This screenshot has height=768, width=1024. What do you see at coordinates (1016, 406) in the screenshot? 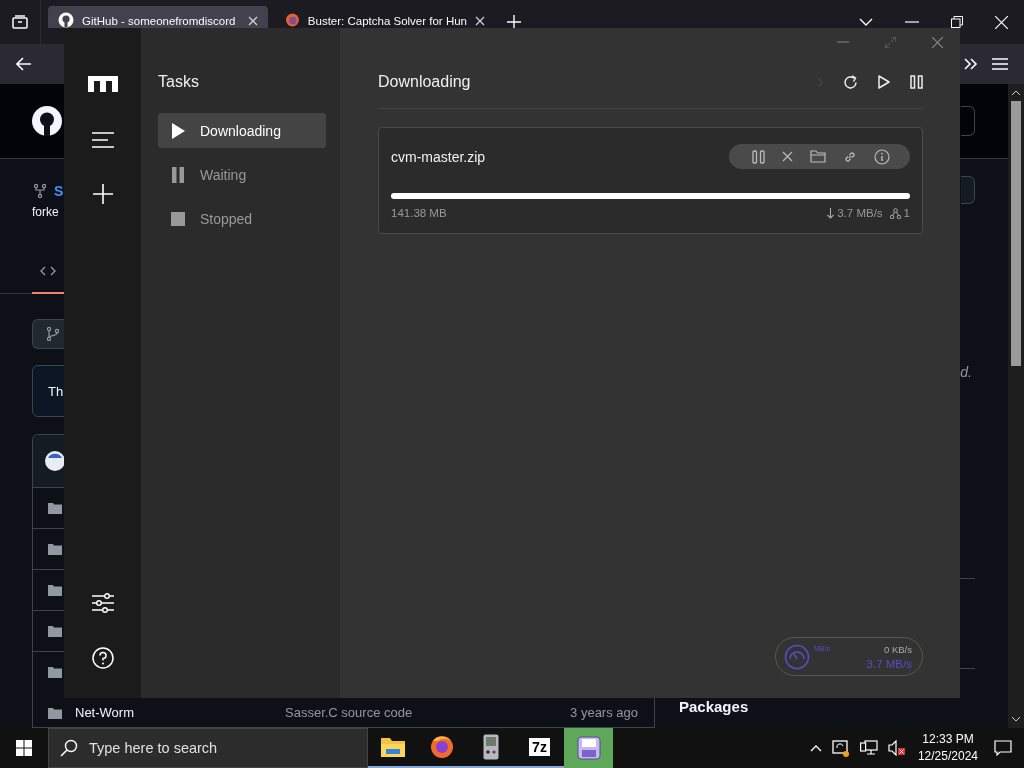
I see `scrollbar` at bounding box center [1016, 406].